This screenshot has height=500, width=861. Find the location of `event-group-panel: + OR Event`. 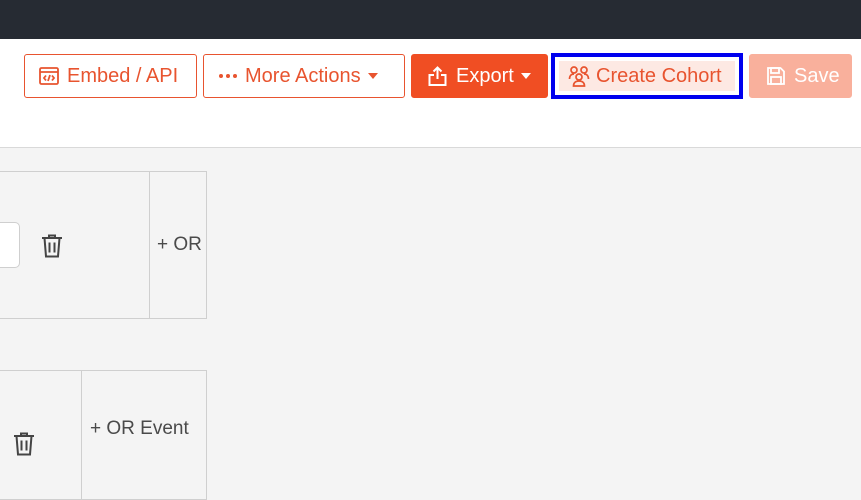

event-group-panel: + OR Event is located at coordinates (103, 435).